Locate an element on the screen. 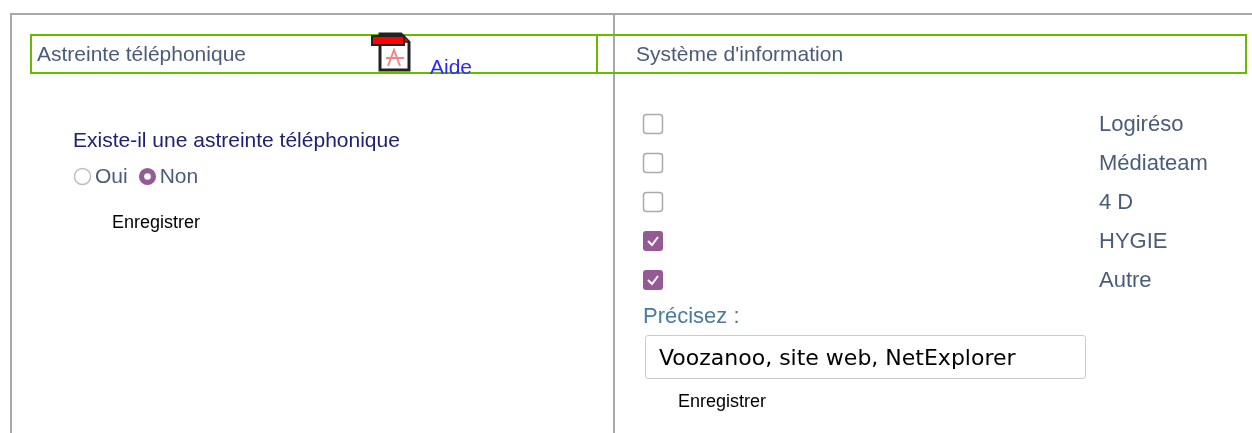 The width and height of the screenshot is (1252, 433). checkbox-label: Médiateam is located at coordinates (1153, 162).